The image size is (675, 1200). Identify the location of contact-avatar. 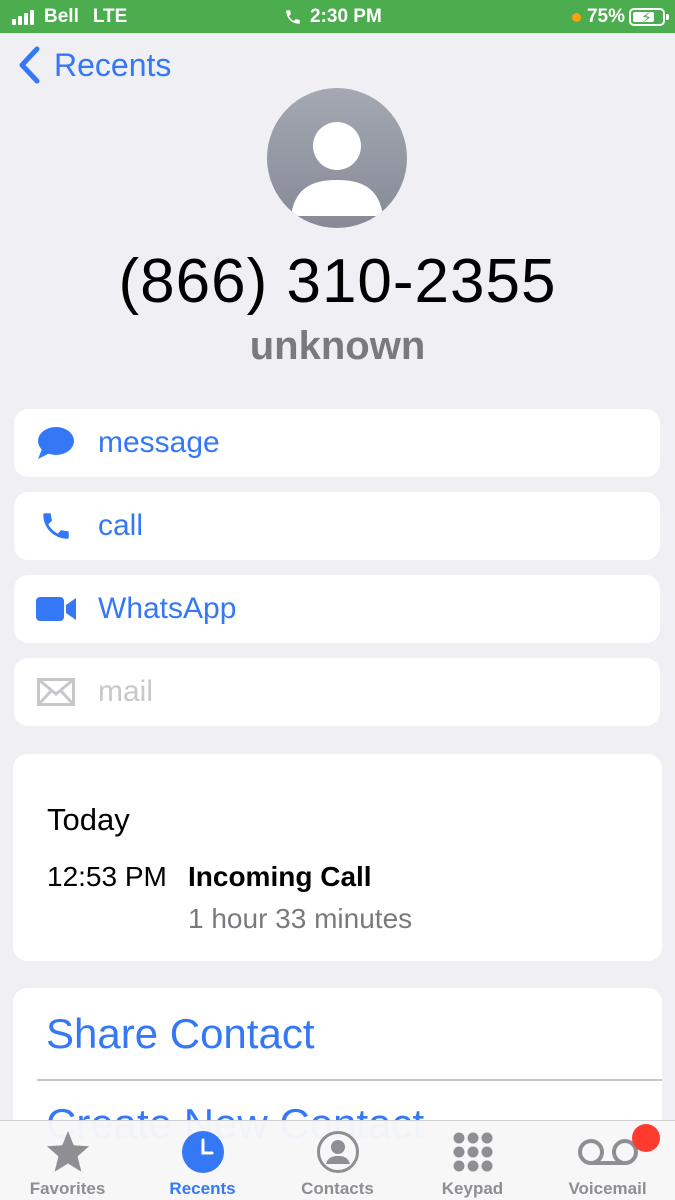
(337, 158).